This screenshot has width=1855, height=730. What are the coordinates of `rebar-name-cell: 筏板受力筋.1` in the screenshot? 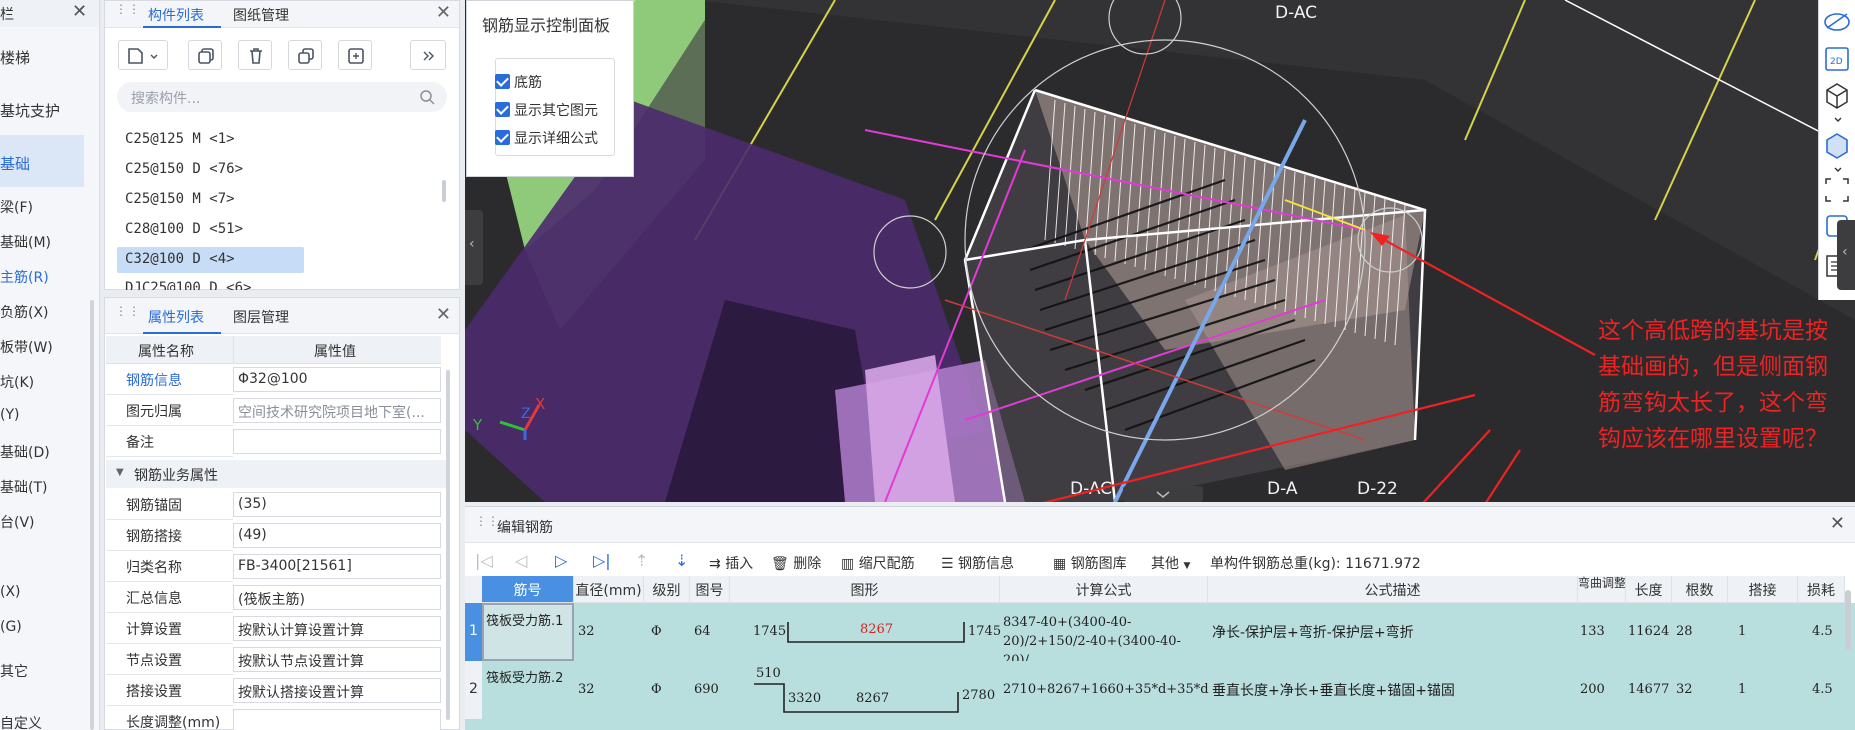 It's located at (530, 621).